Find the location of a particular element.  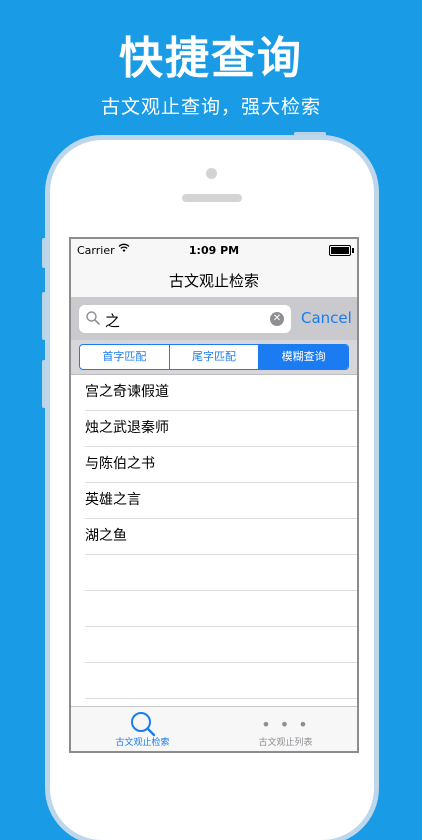

promo-subline: 古文观止查询，强大检索 is located at coordinates (210, 107).